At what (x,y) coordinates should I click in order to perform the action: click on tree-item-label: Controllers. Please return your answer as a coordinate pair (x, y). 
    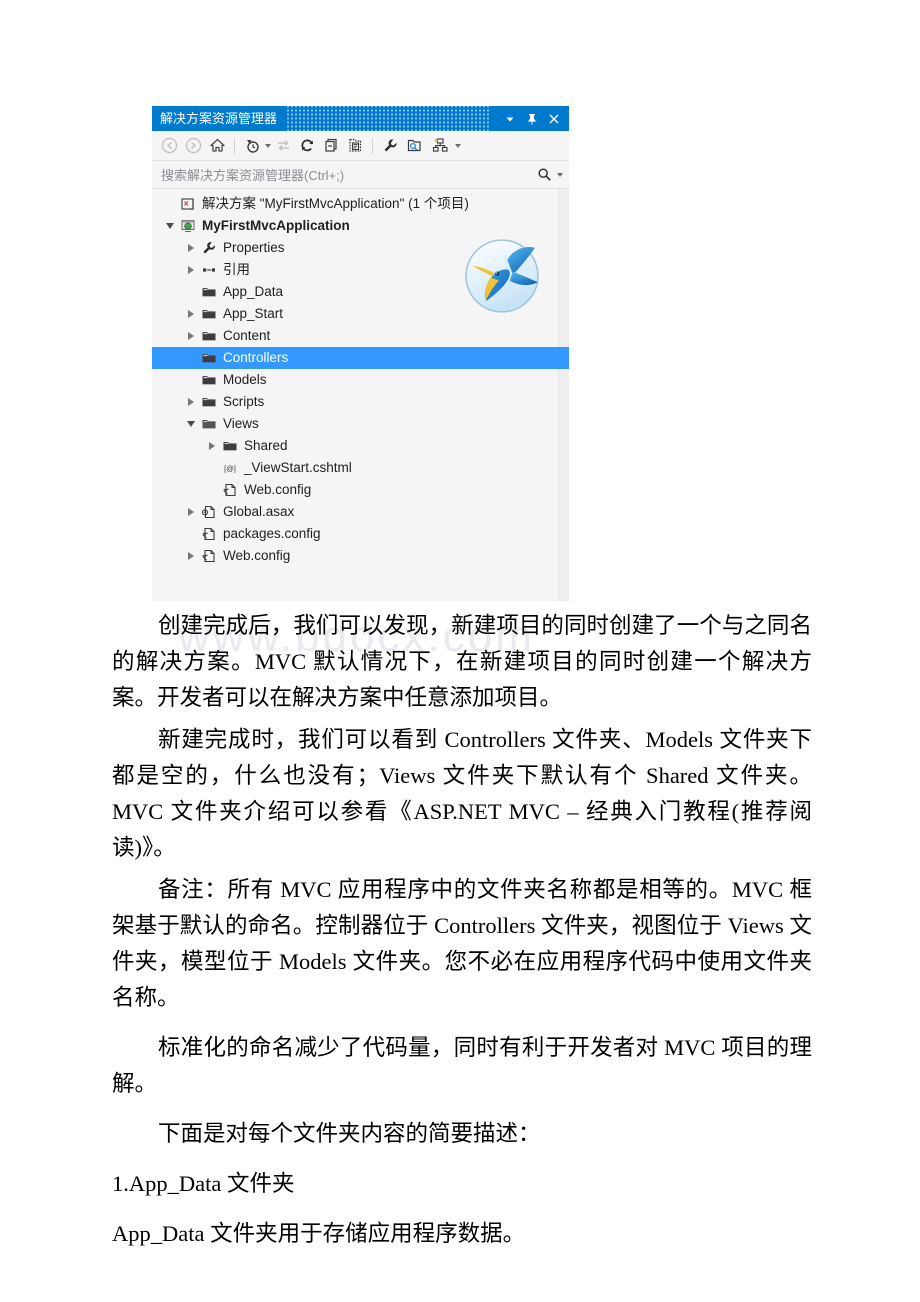
    Looking at the image, I should click on (256, 358).